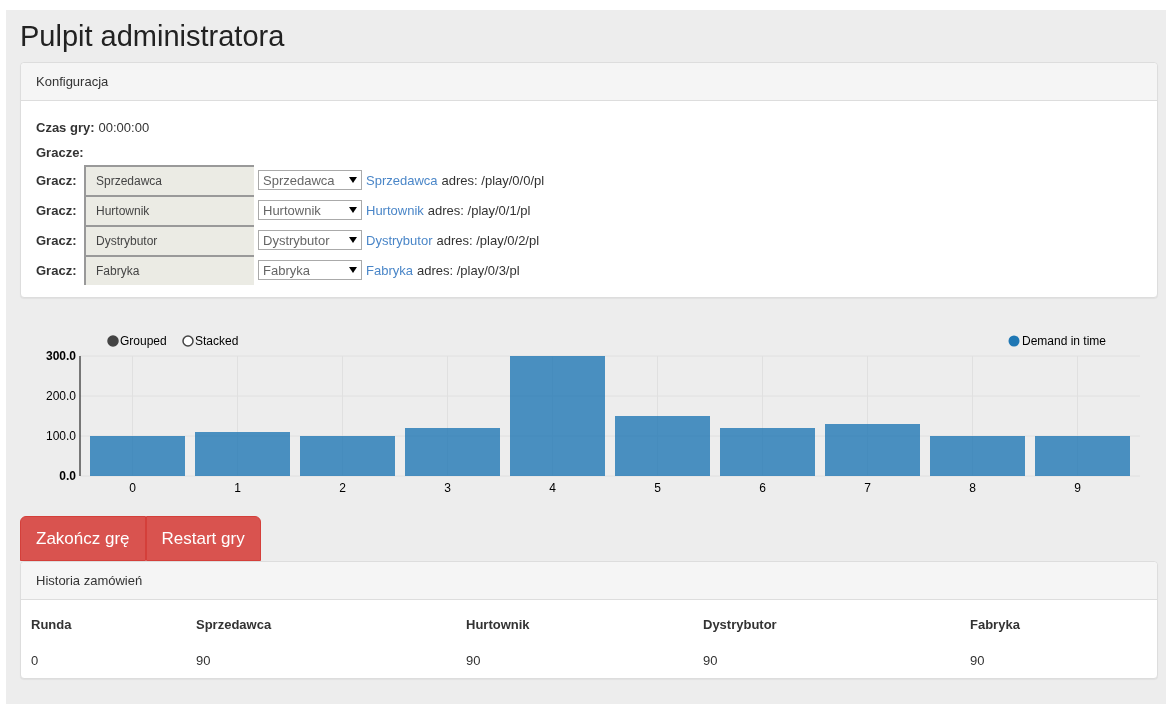  What do you see at coordinates (552, 488) in the screenshot?
I see `axis-label: 4` at bounding box center [552, 488].